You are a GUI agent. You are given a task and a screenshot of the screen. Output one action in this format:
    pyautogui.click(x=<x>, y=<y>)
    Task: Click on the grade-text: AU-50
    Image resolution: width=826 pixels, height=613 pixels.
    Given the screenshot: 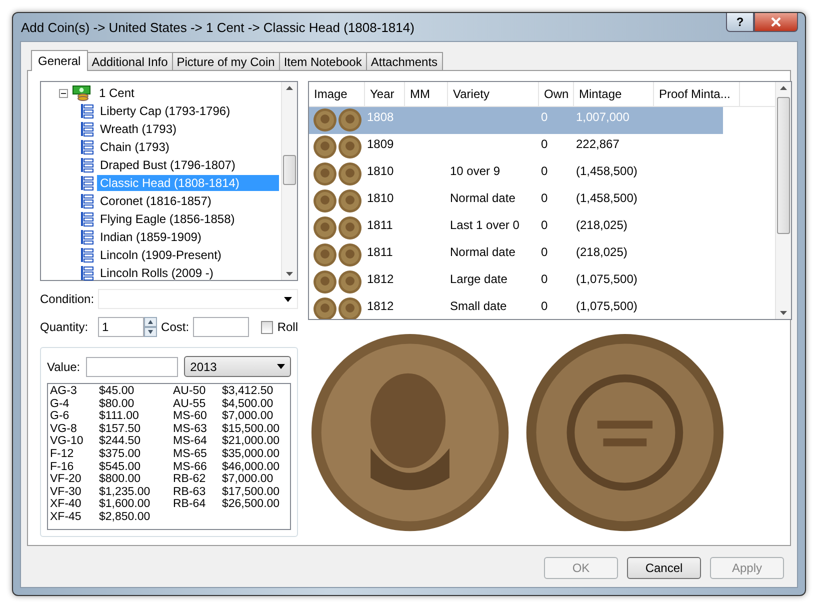 What is the action you would take?
    pyautogui.click(x=190, y=391)
    